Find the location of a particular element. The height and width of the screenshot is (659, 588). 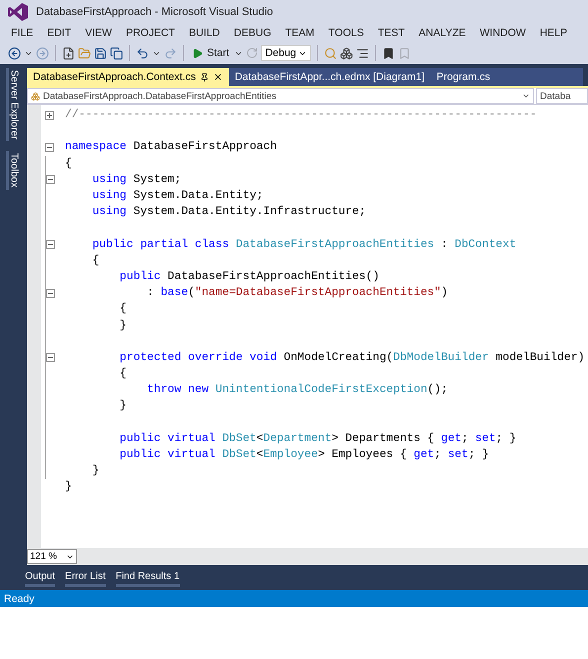

save-all-icon is located at coordinates (116, 53).